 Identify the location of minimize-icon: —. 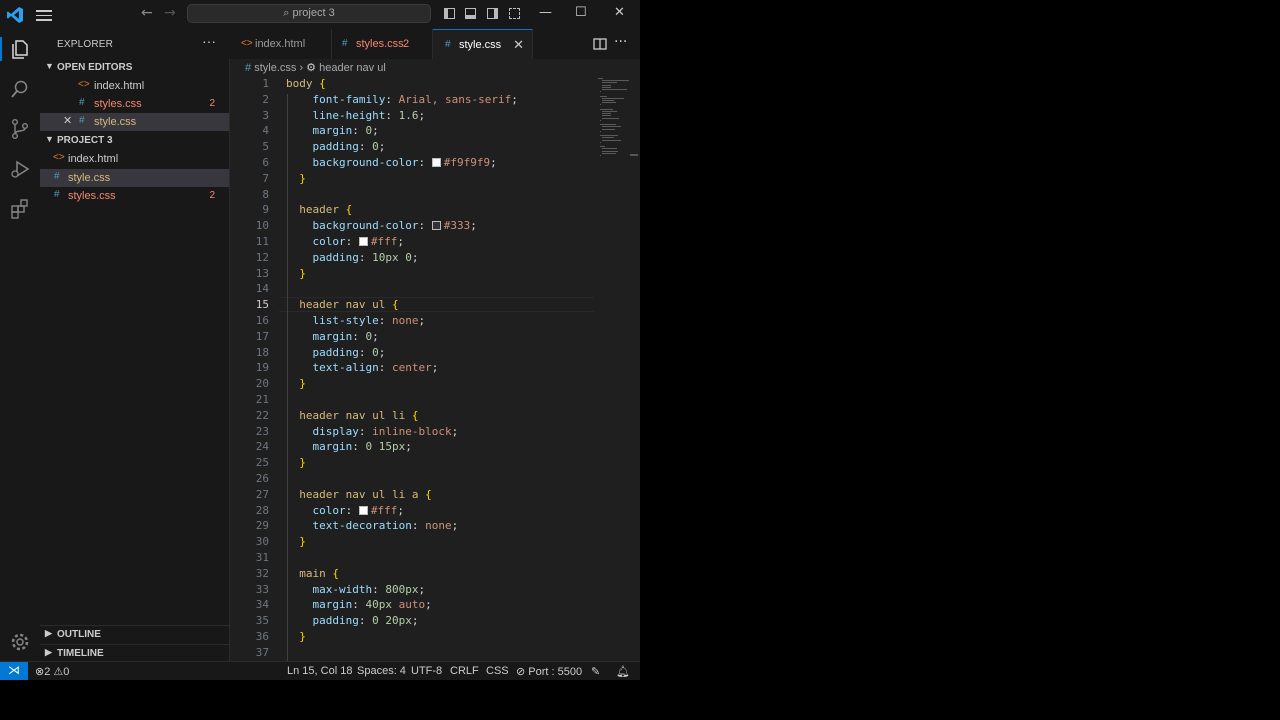
(545, 12).